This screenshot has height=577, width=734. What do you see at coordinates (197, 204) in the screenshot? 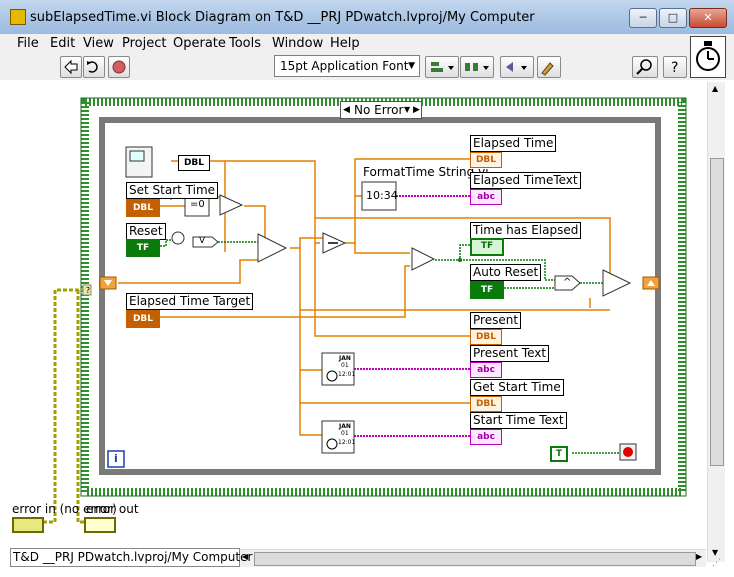
I see `equals-zero-node-label: =0` at bounding box center [197, 204].